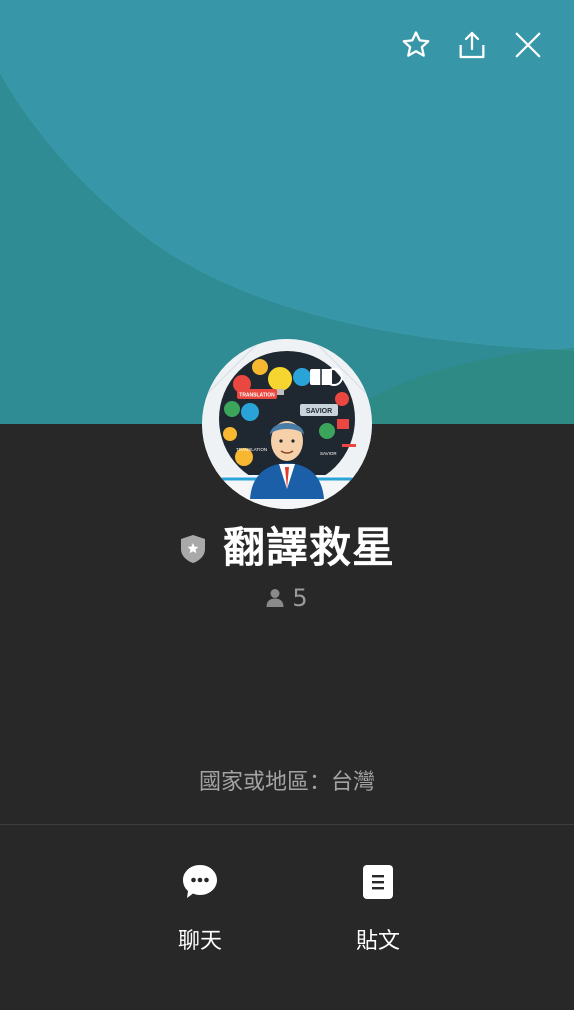 The height and width of the screenshot is (1010, 574). I want to click on chat-bubble-icon, so click(200, 882).